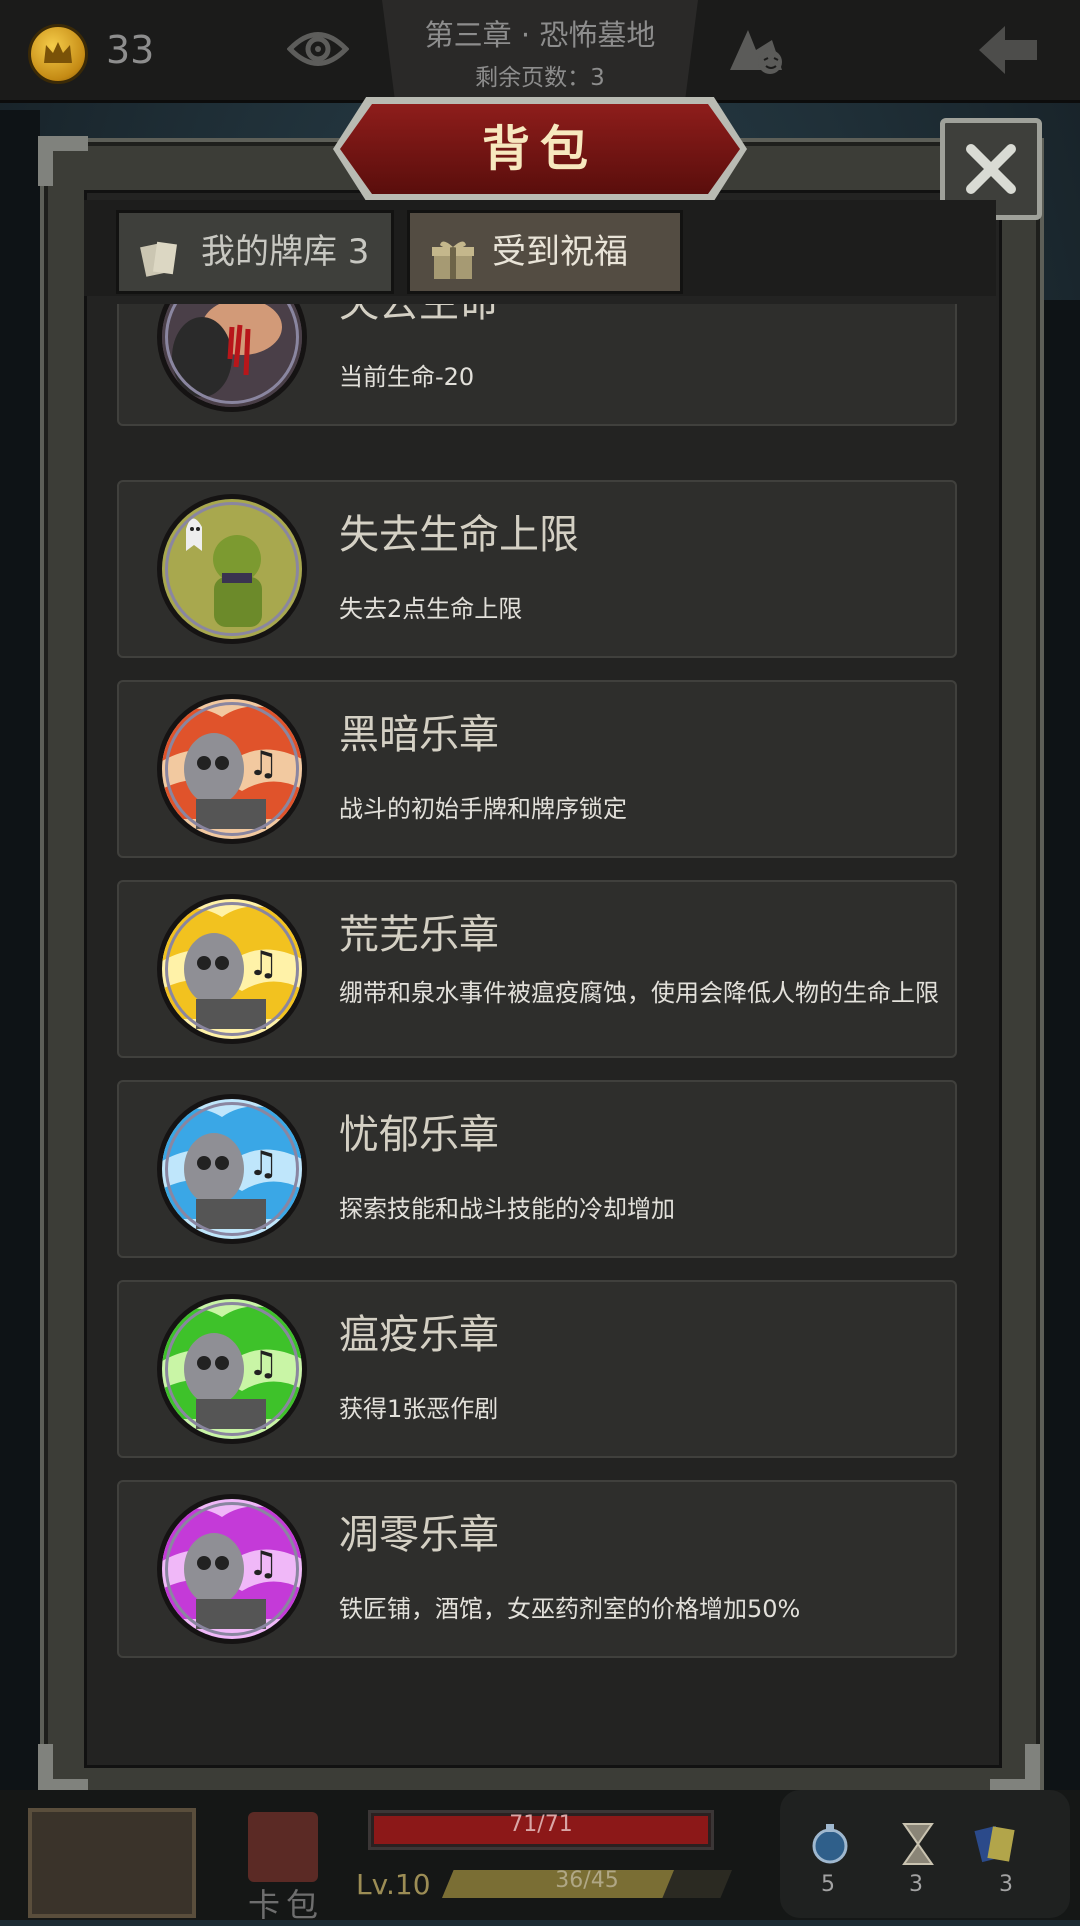 The width and height of the screenshot is (1080, 1926). Describe the element at coordinates (570, 1609) in the screenshot. I see `blessing-desc: 铁匠铺，酒馆，女巫药剂室的价格增加50%` at that location.